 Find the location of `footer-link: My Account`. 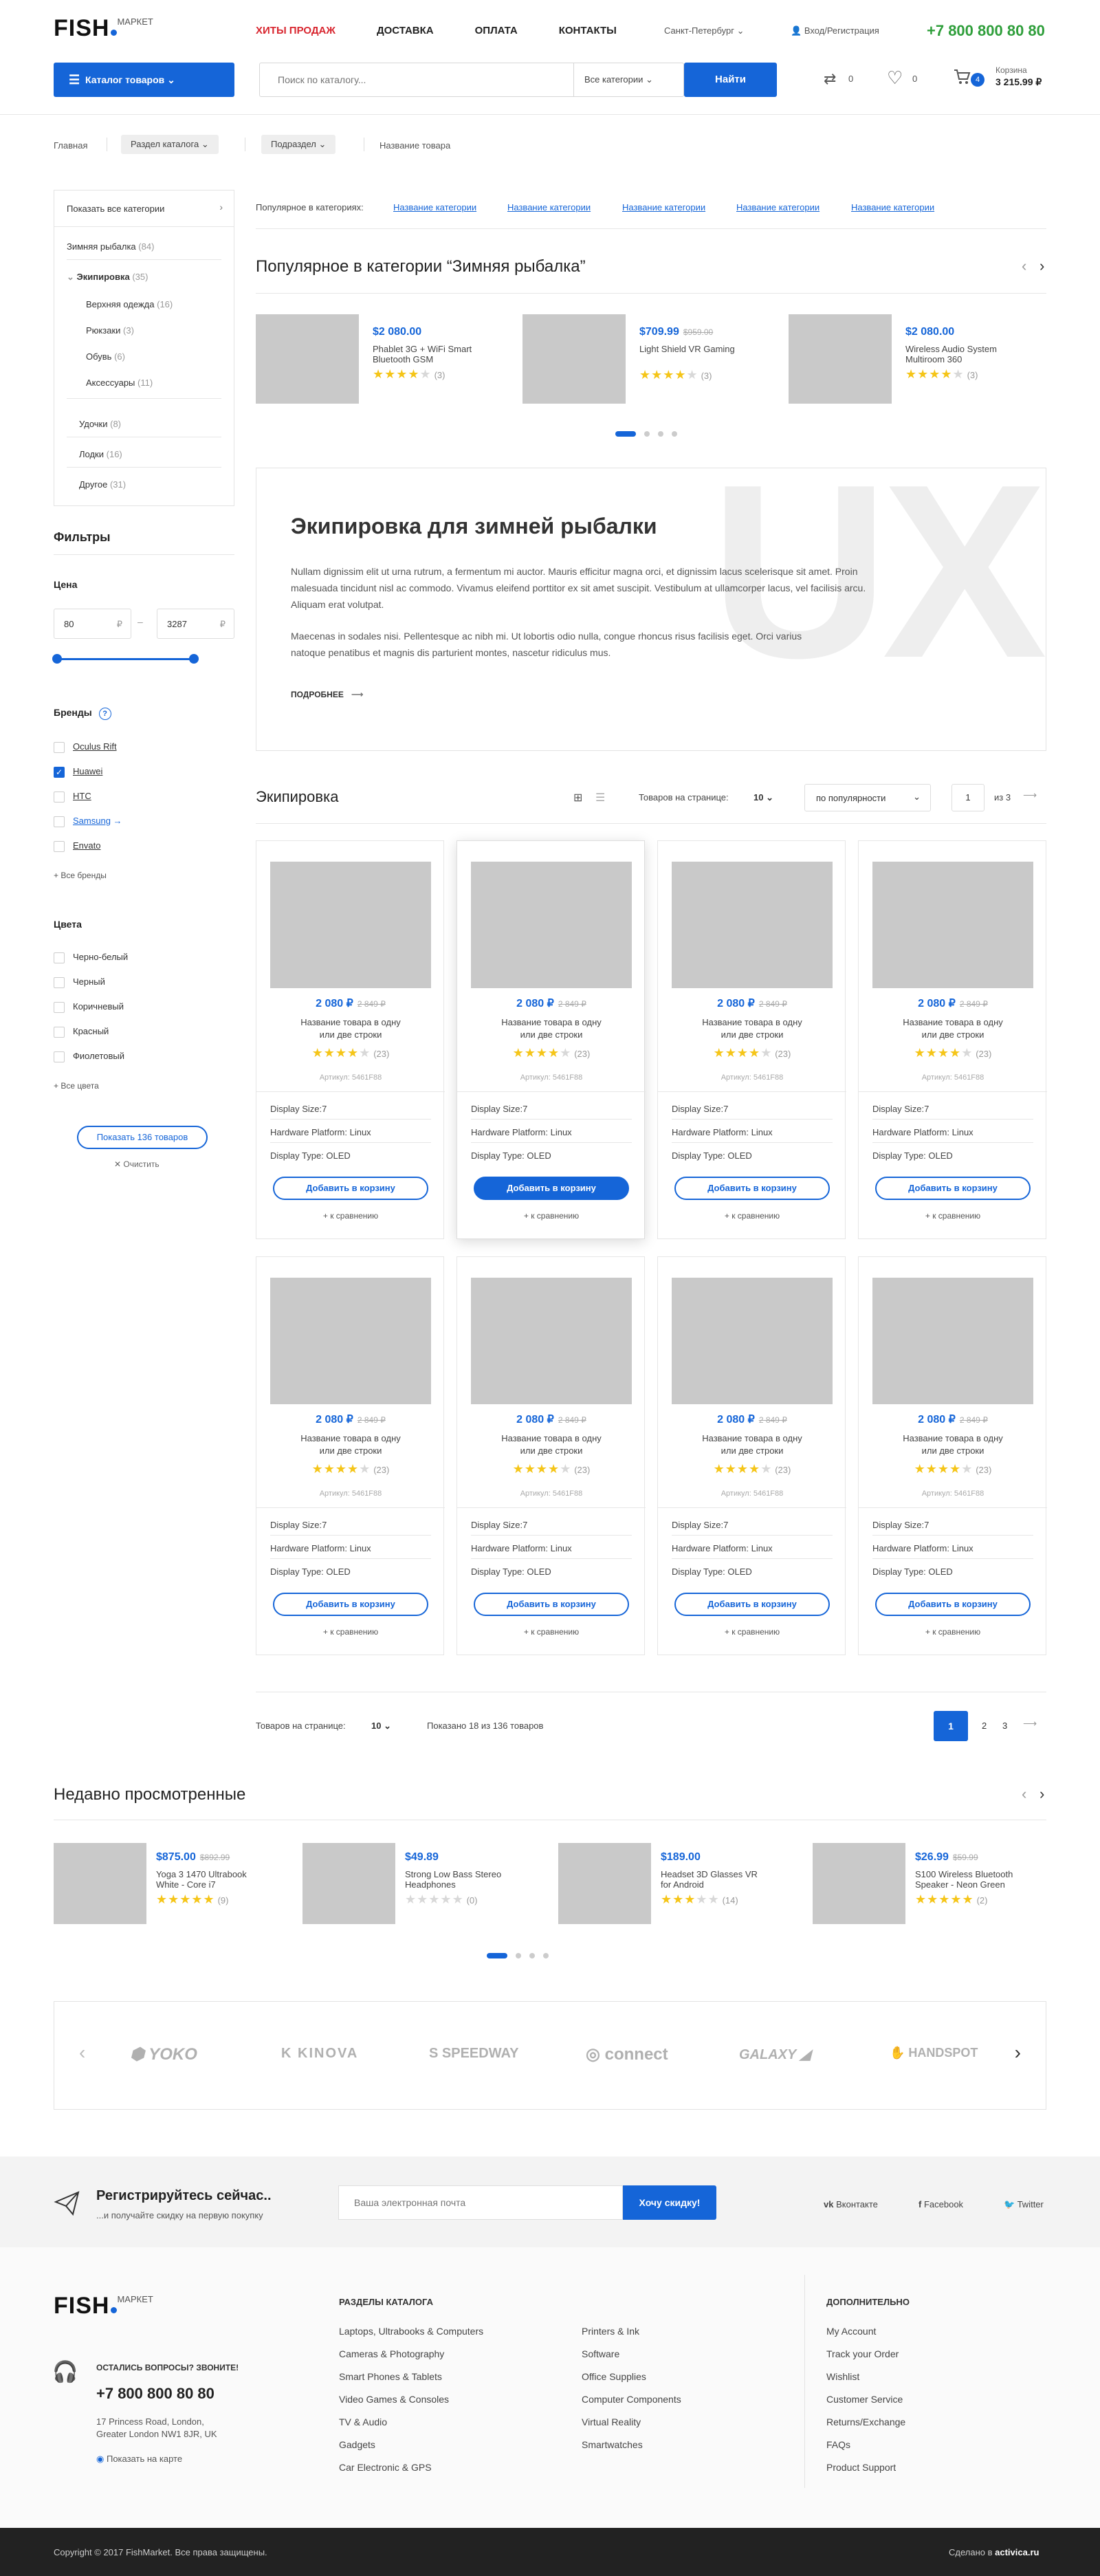

footer-link: My Account is located at coordinates (865, 2331).